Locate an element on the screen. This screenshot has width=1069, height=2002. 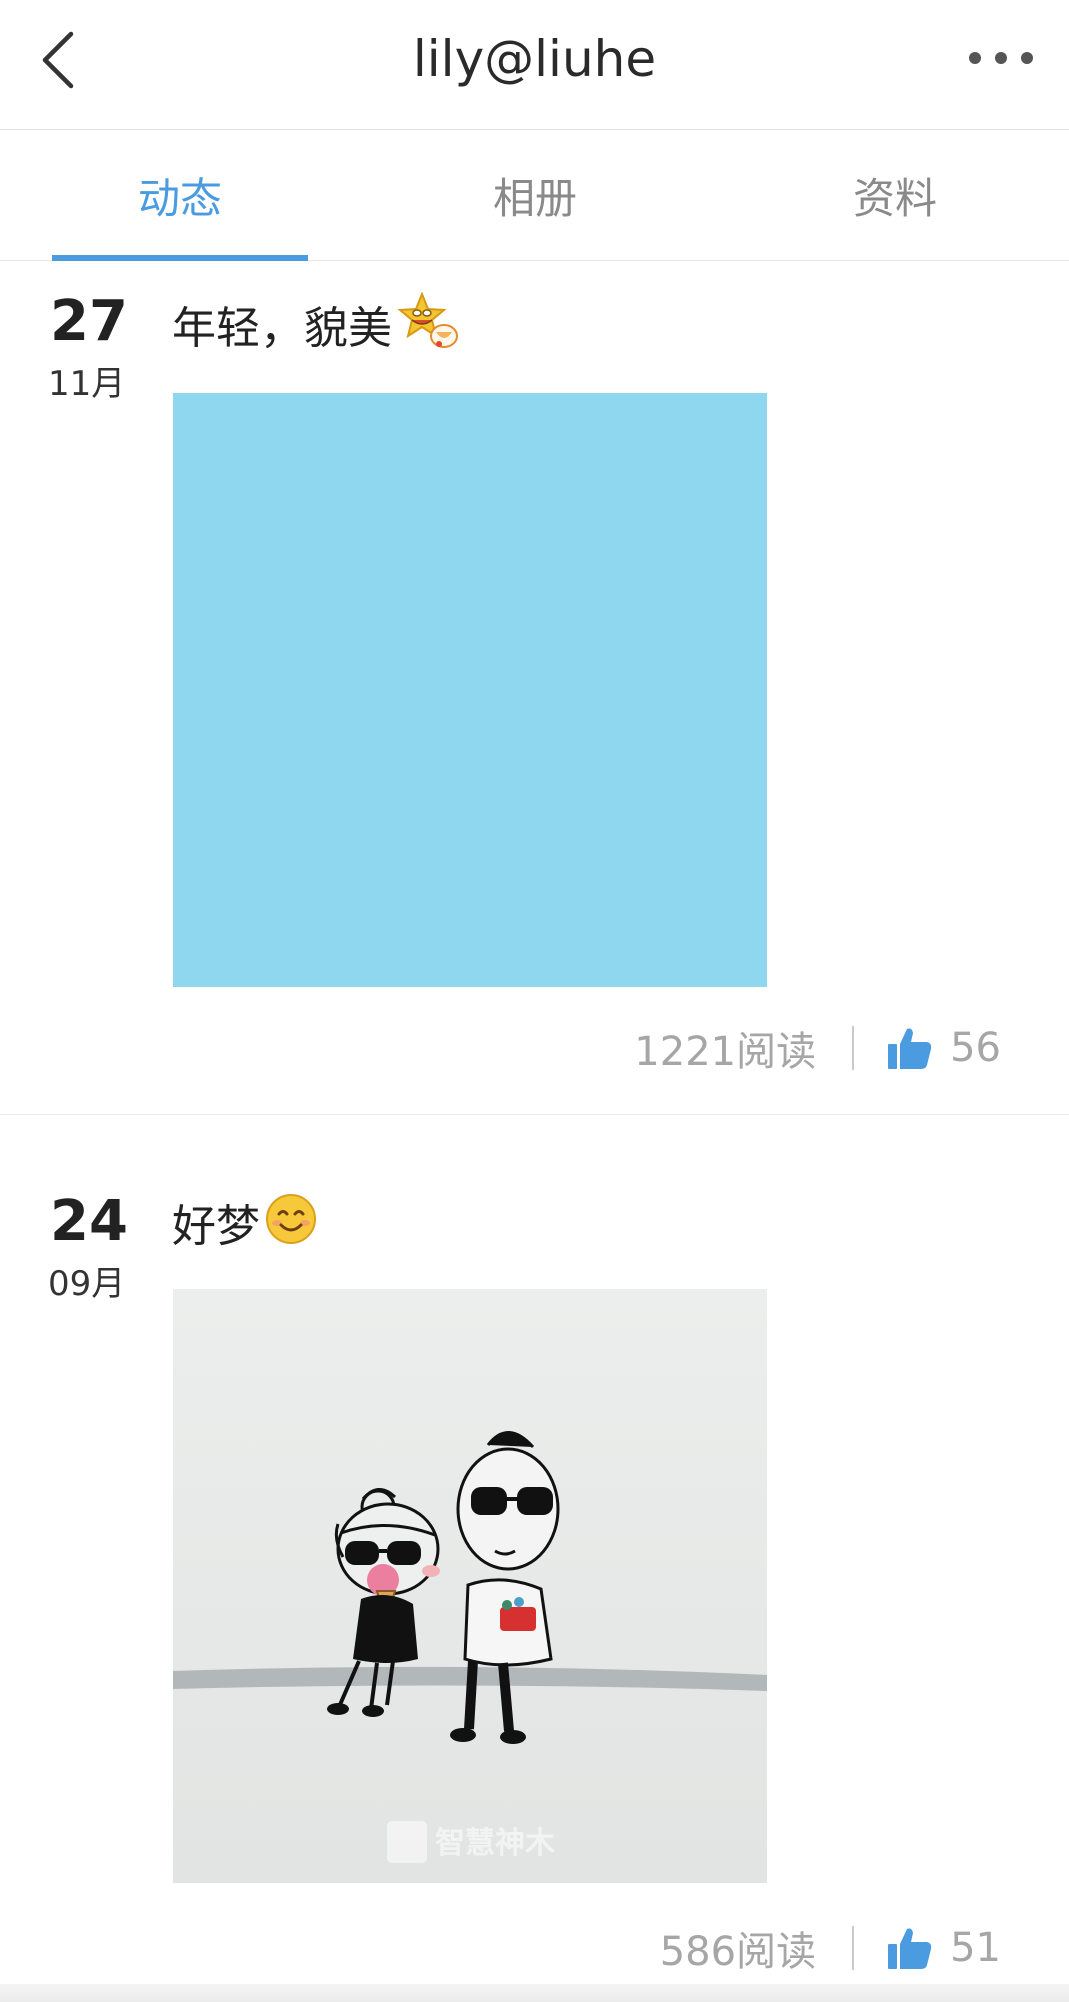
post-text-content: 好梦 is located at coordinates (216, 1226).